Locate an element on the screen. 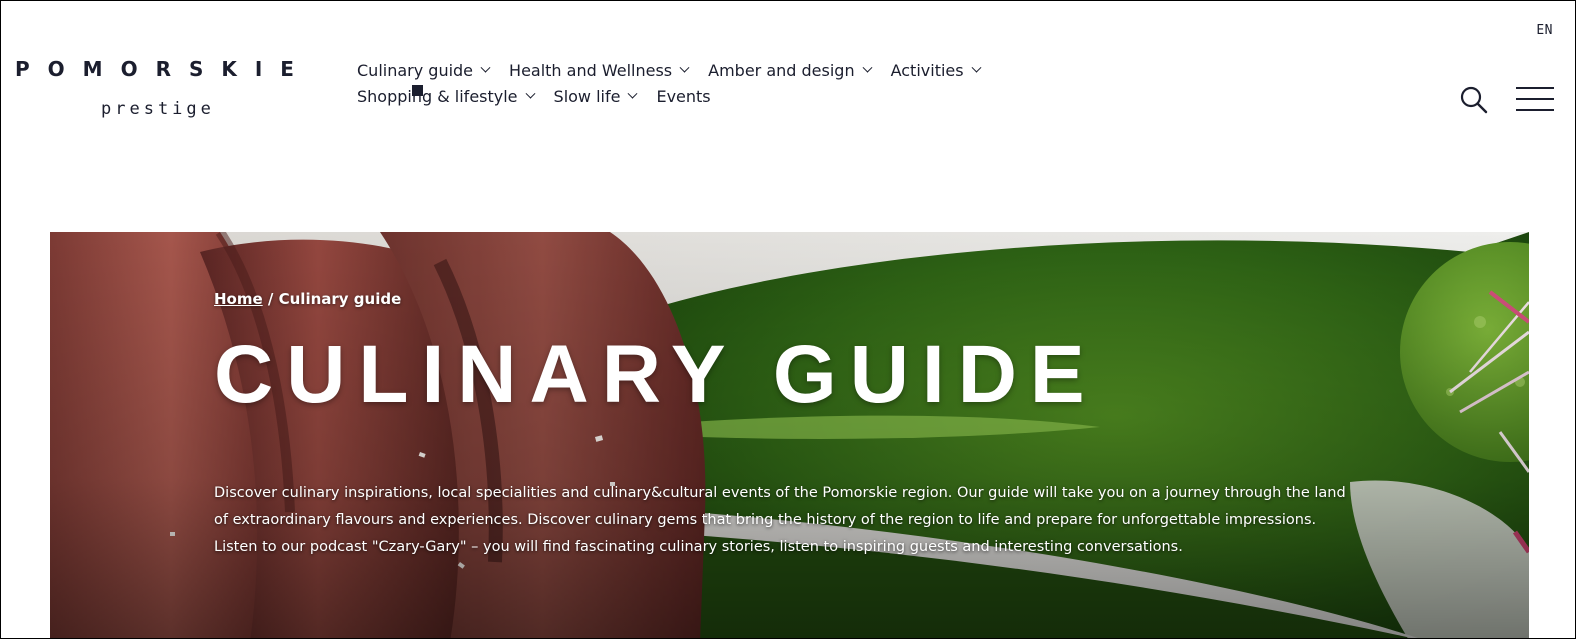  menu-button is located at coordinates (1535, 99).